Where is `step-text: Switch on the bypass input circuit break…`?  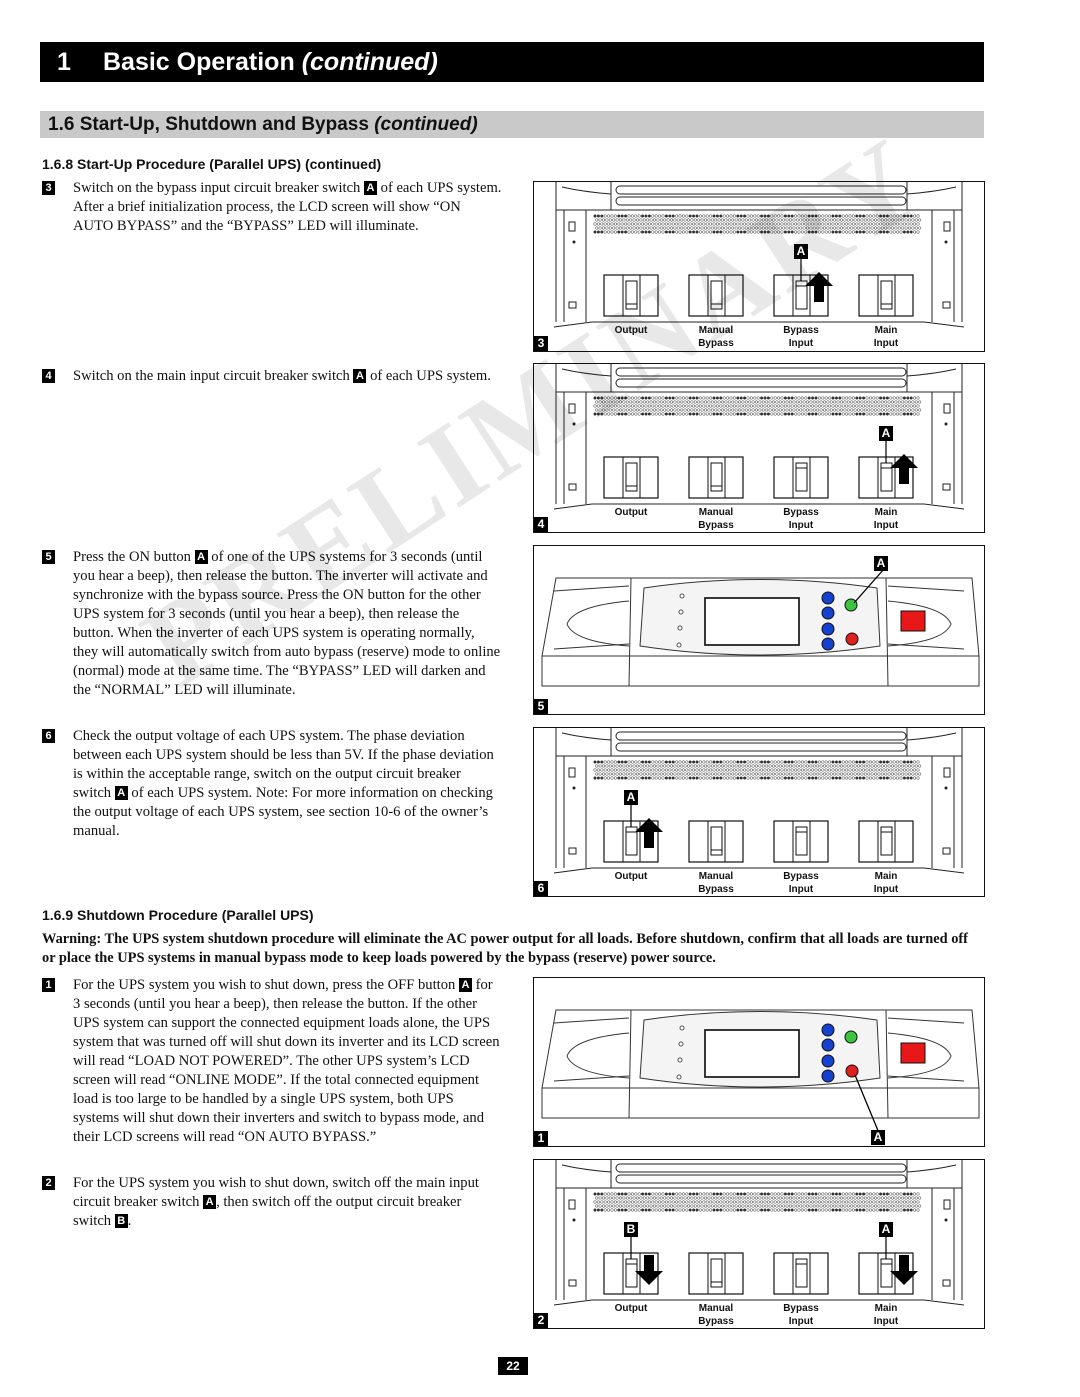 step-text: Switch on the bypass input circuit break… is located at coordinates (287, 207).